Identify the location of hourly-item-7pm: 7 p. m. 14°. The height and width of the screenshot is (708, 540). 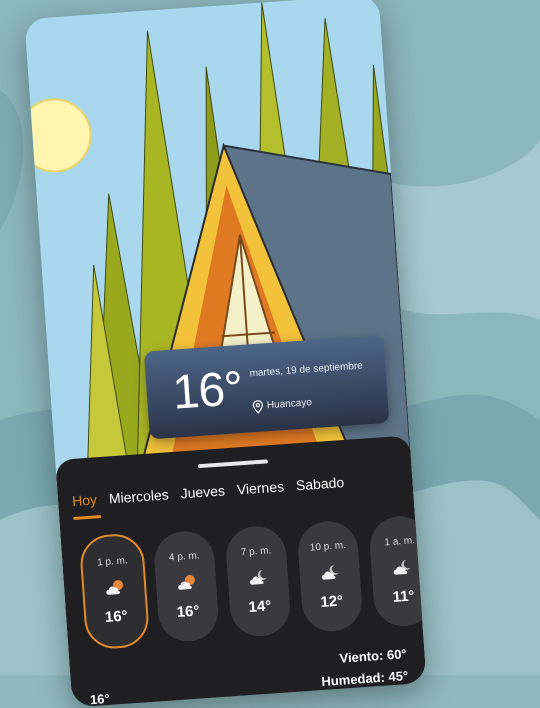
(258, 581).